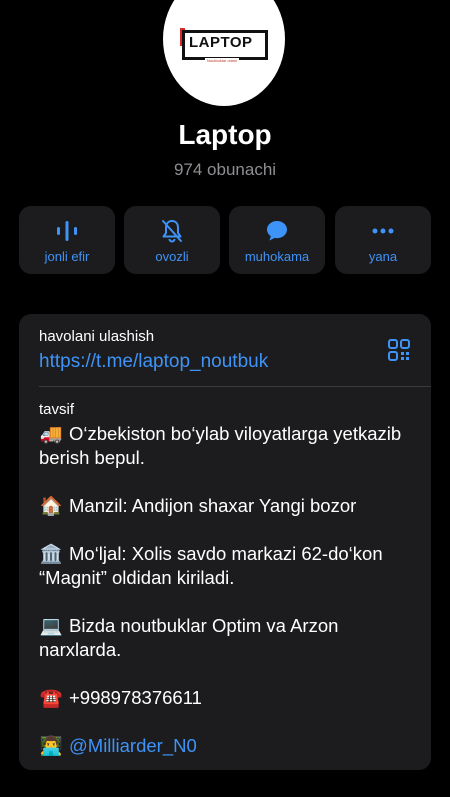  What do you see at coordinates (225, 169) in the screenshot?
I see `subscriber-count: 974 obunachi` at bounding box center [225, 169].